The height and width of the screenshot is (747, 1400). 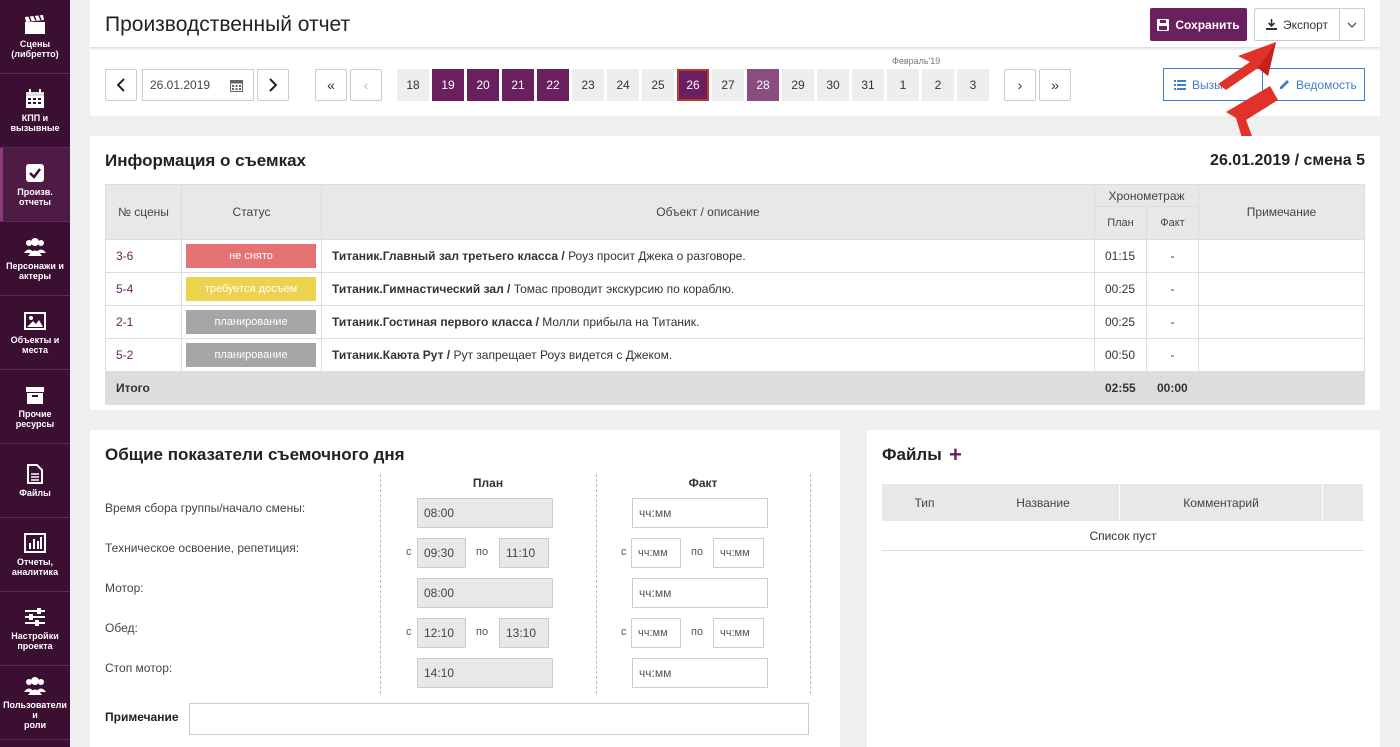 I want to click on checkbox-icon, so click(x=35, y=173).